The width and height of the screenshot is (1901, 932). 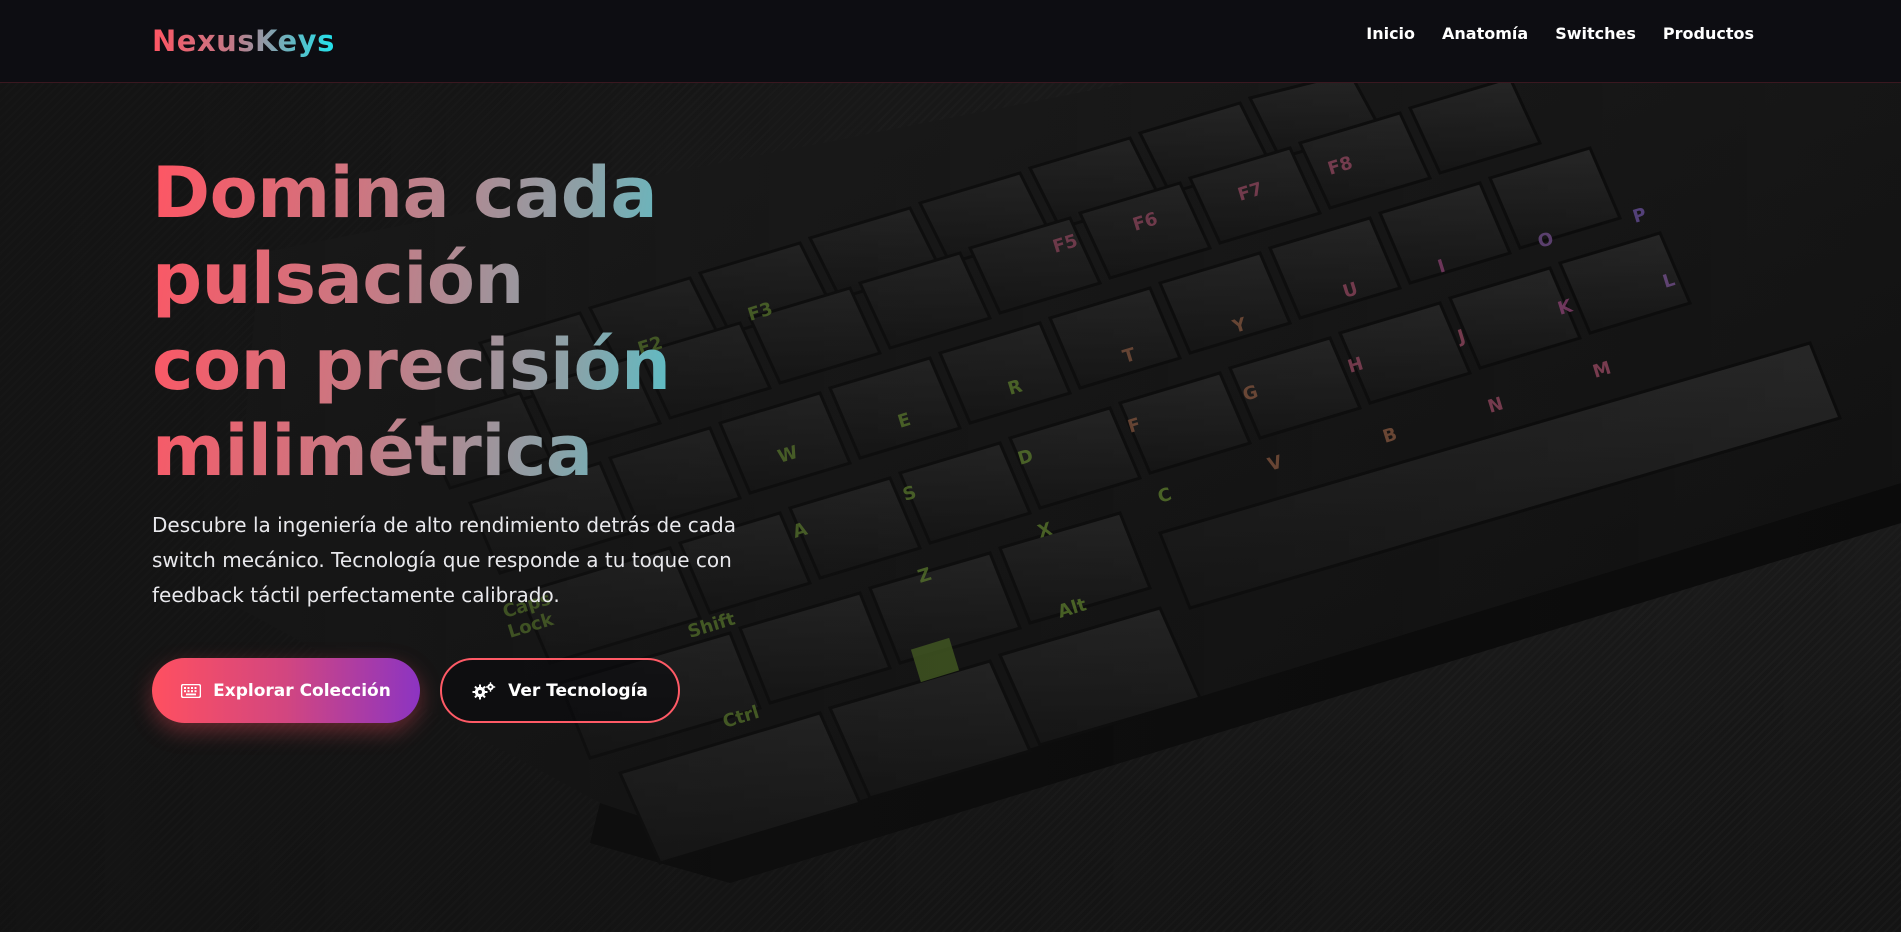 I want to click on view-technology-button: Ver Tecnología, so click(x=560, y=690).